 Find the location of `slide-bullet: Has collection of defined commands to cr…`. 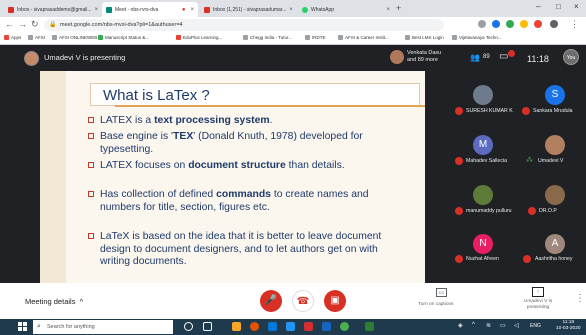

slide-bullet: Has collection of defined commands to cr… is located at coordinates (244, 201).